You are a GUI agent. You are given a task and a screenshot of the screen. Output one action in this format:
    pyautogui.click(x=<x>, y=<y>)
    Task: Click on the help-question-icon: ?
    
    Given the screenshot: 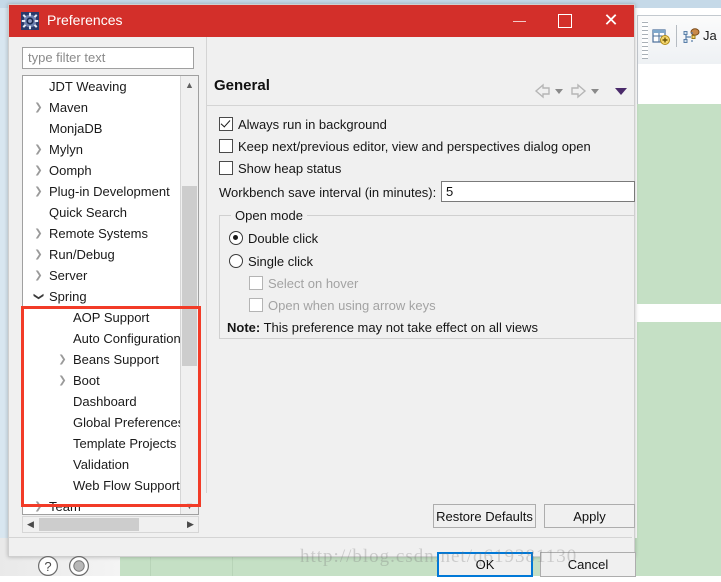 What is the action you would take?
    pyautogui.click(x=48, y=566)
    